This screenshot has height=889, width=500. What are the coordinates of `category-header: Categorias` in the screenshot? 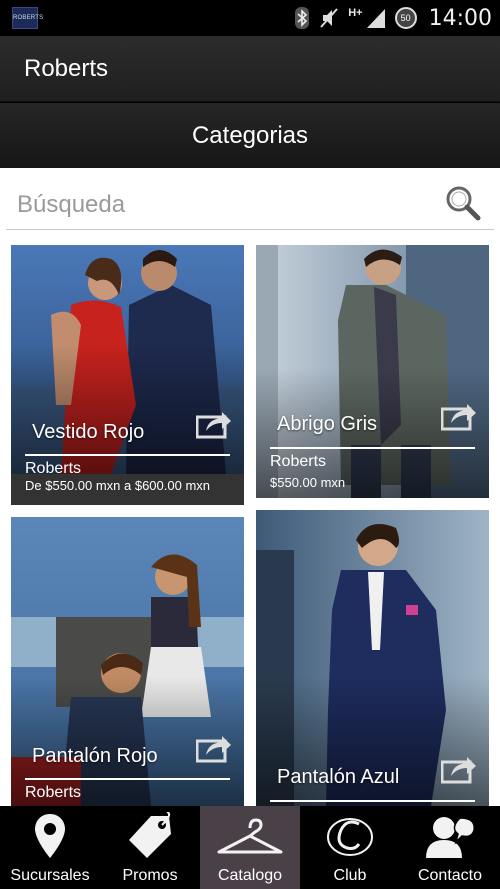 It's located at (250, 135).